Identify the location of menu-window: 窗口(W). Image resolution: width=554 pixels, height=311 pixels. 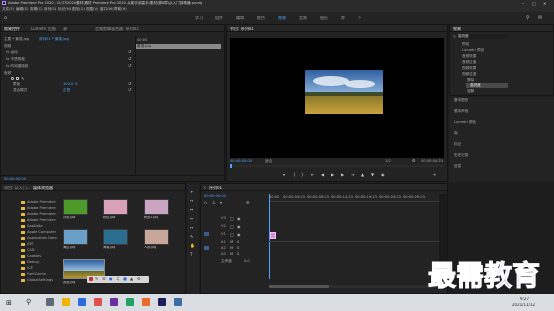
(107, 9).